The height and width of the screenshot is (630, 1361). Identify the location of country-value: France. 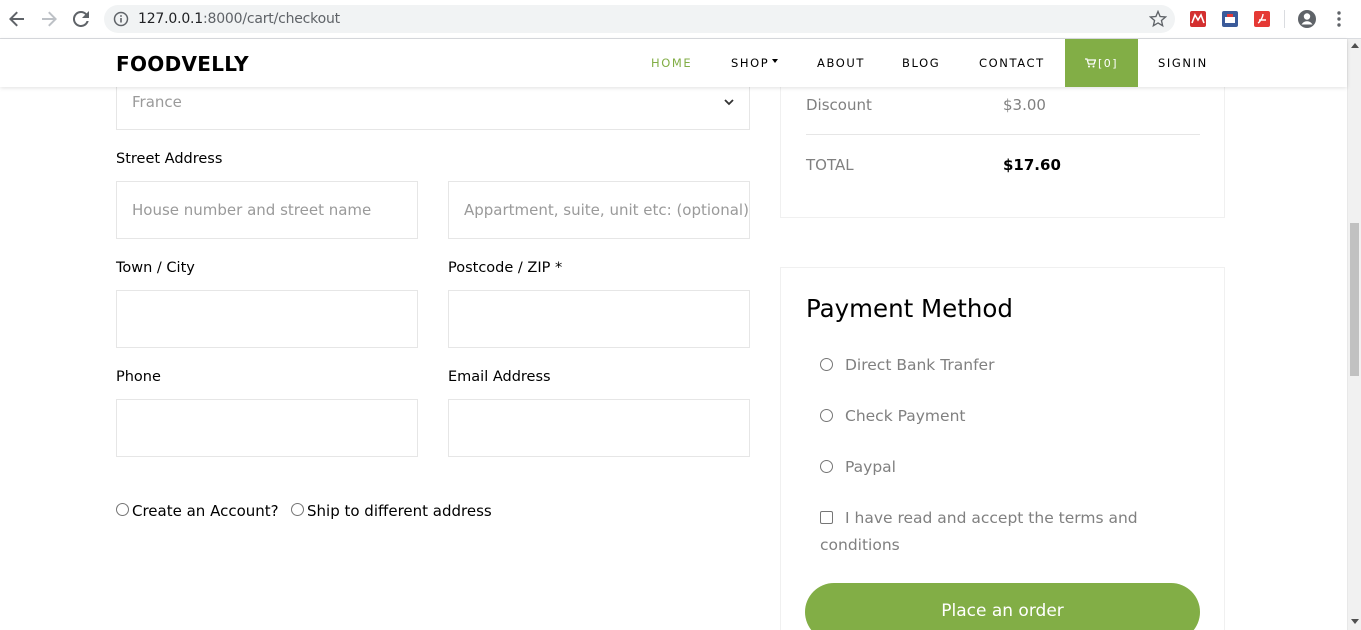
(157, 102).